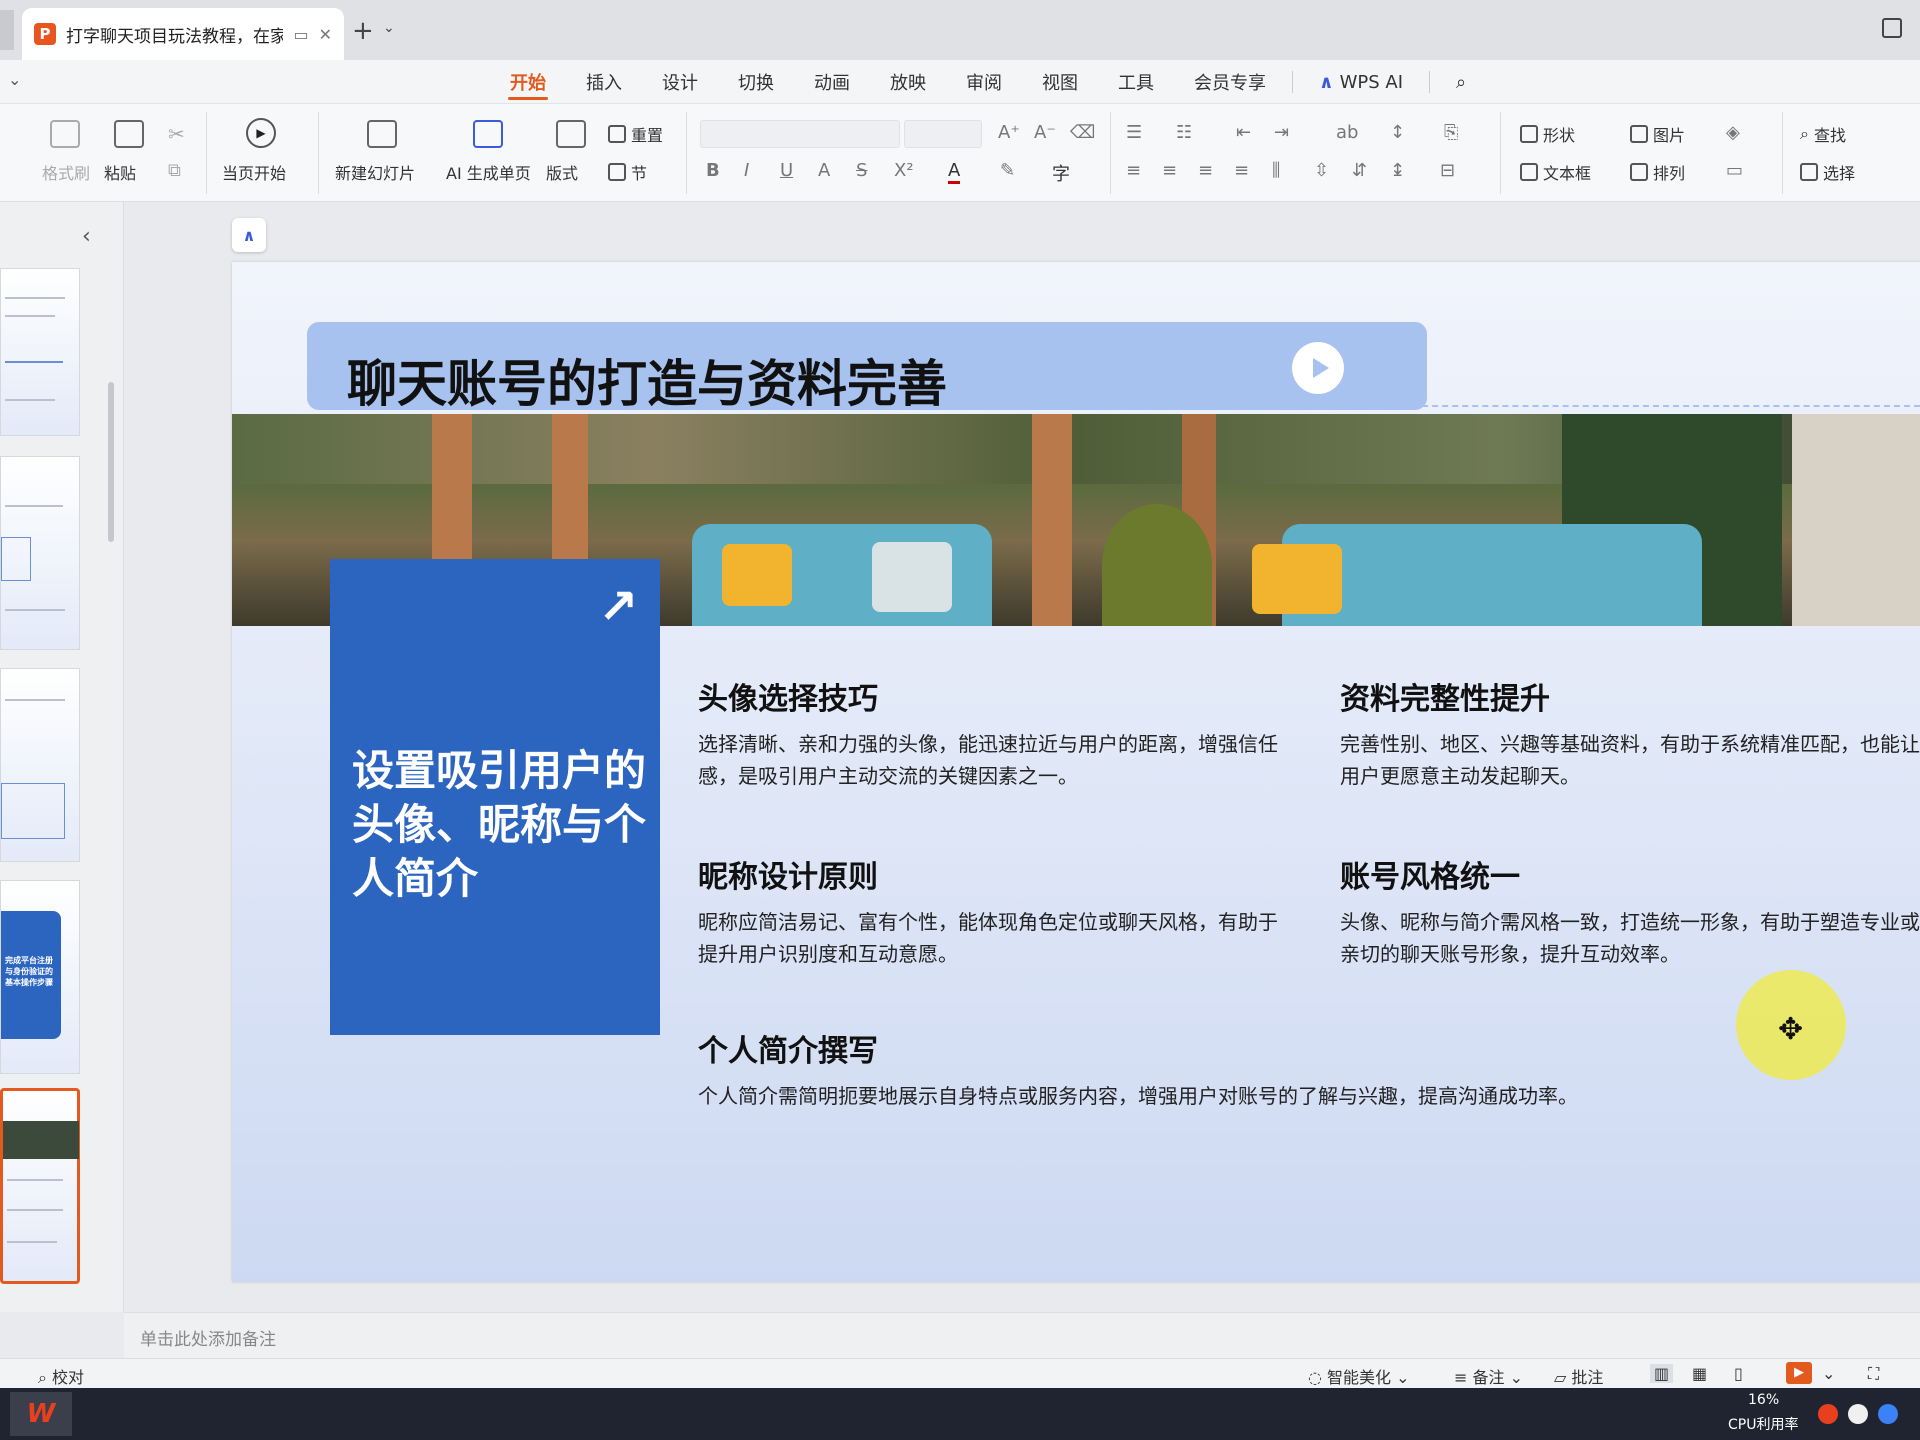  I want to click on arrange-button: 排列, so click(1657, 172).